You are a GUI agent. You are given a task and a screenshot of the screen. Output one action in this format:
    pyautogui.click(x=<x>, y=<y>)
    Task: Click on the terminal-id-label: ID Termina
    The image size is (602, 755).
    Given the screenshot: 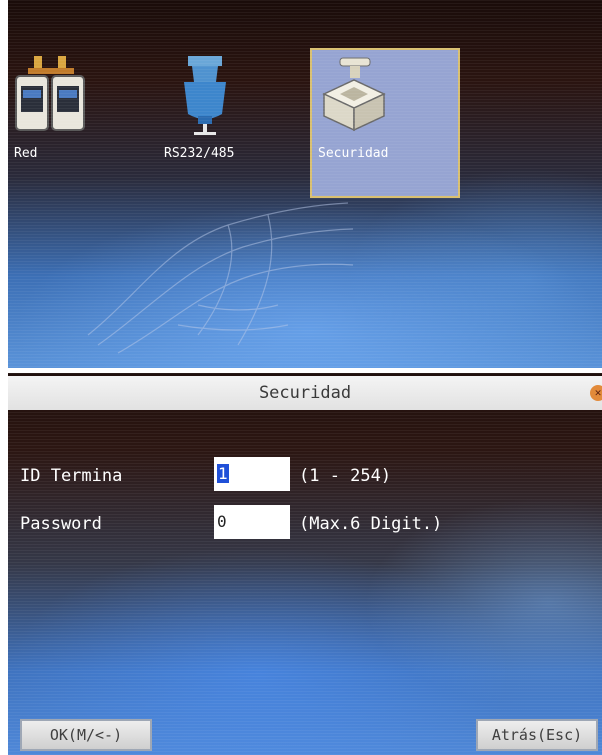 What is the action you would take?
    pyautogui.click(x=71, y=476)
    